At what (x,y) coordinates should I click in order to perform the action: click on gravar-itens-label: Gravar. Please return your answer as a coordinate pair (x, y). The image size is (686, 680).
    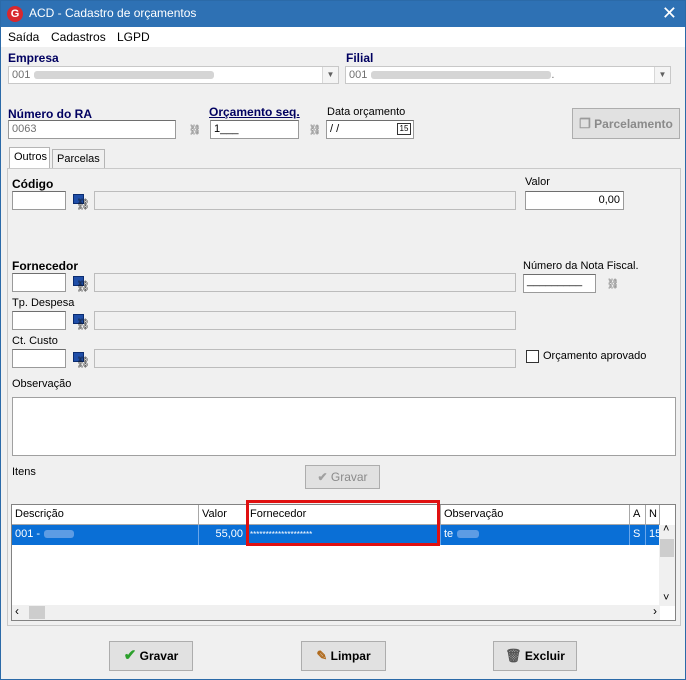
    Looking at the image, I should click on (349, 477).